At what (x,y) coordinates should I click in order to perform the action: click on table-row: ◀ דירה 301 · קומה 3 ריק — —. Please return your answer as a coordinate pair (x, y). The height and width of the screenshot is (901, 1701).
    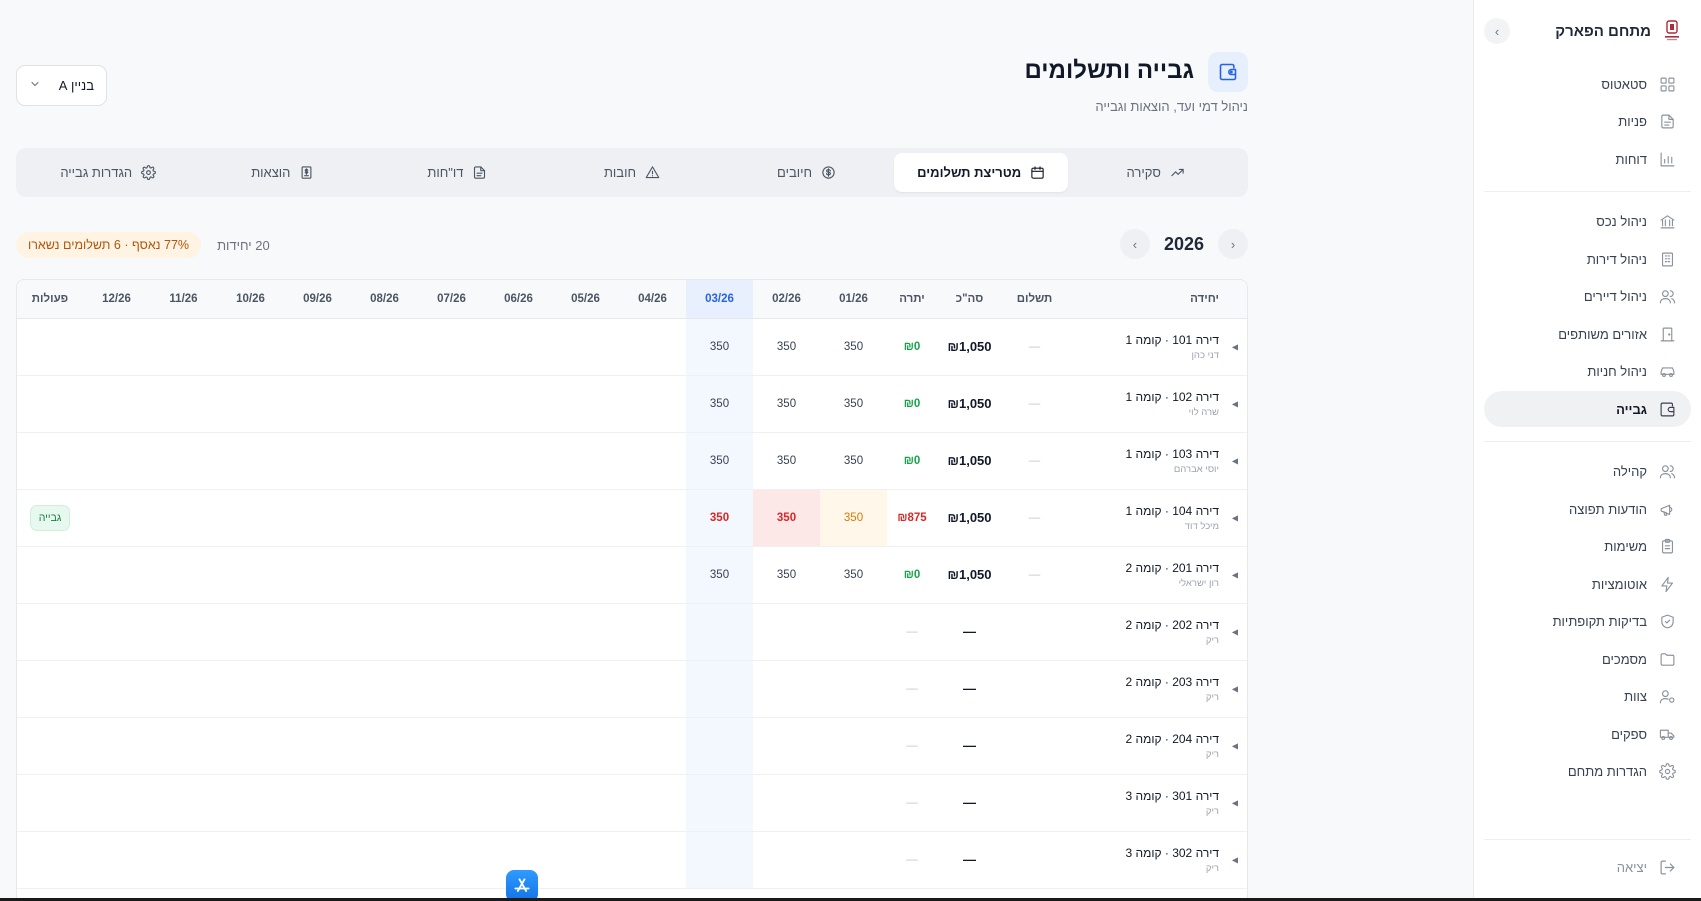
    Looking at the image, I should click on (632, 803).